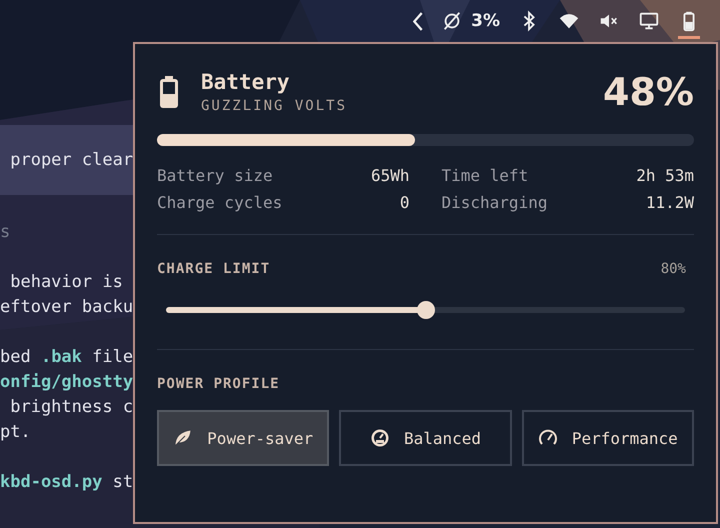  I want to click on stat-value: 2h 53m, so click(665, 175).